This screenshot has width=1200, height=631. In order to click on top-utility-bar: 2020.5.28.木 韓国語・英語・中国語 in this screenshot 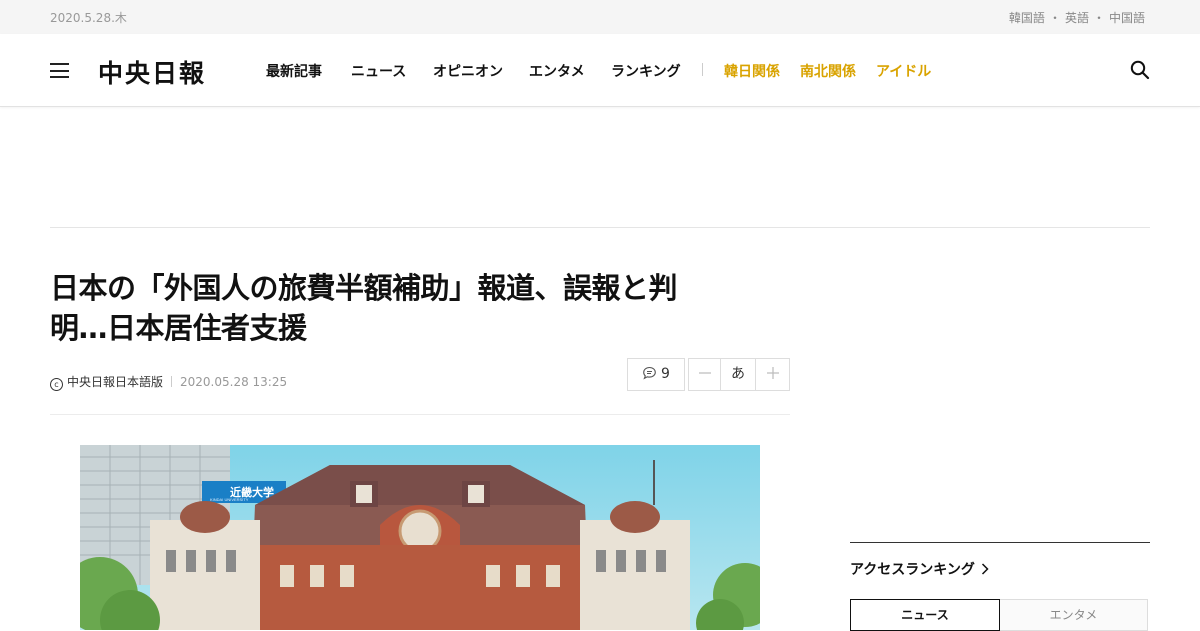, I will do `click(600, 17)`.